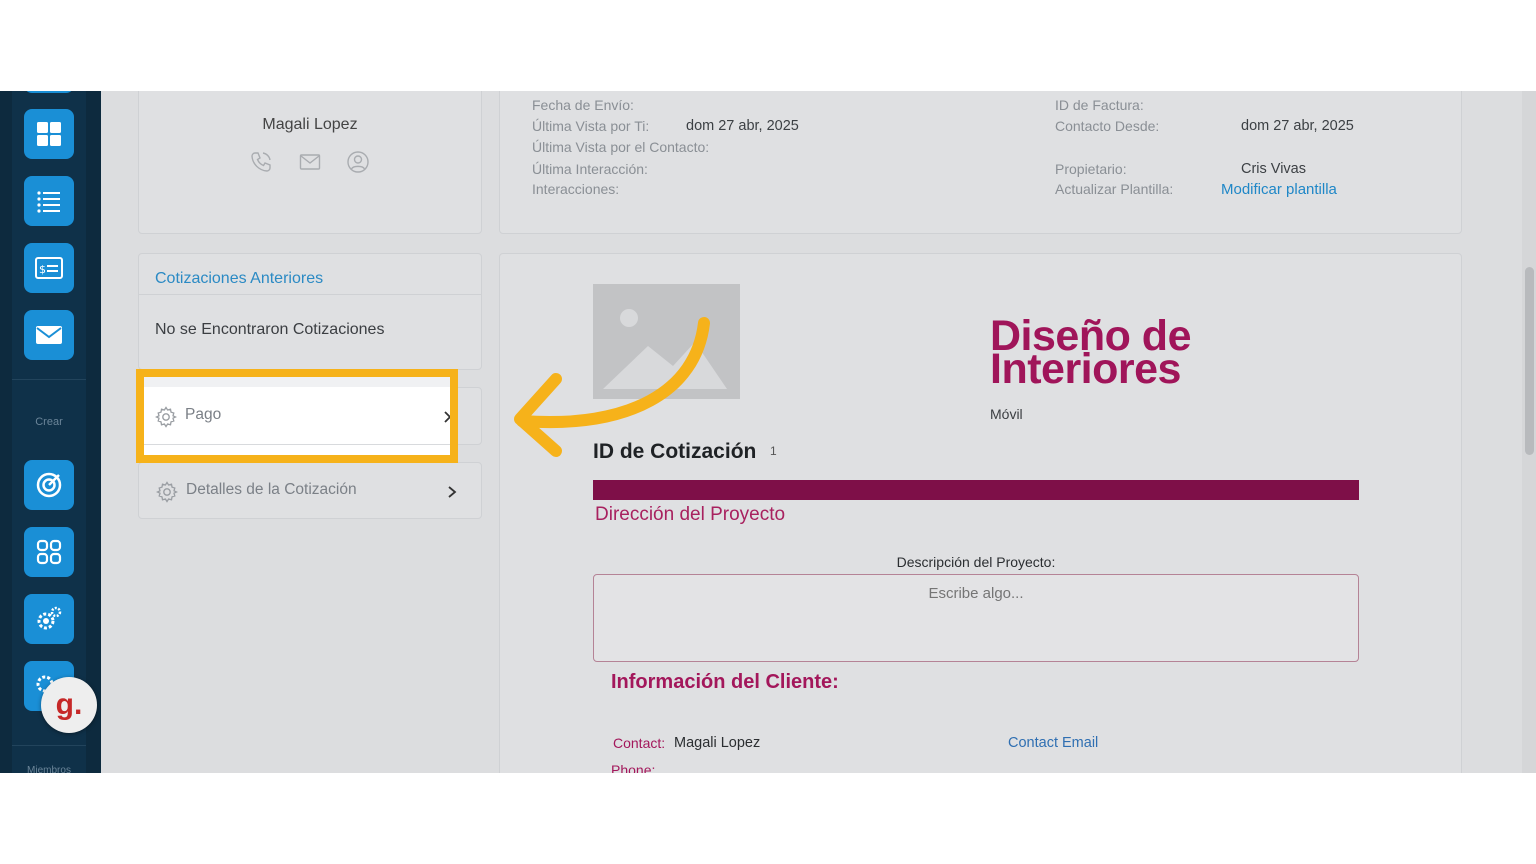  I want to click on sidebar-item-partial, so click(49, 92).